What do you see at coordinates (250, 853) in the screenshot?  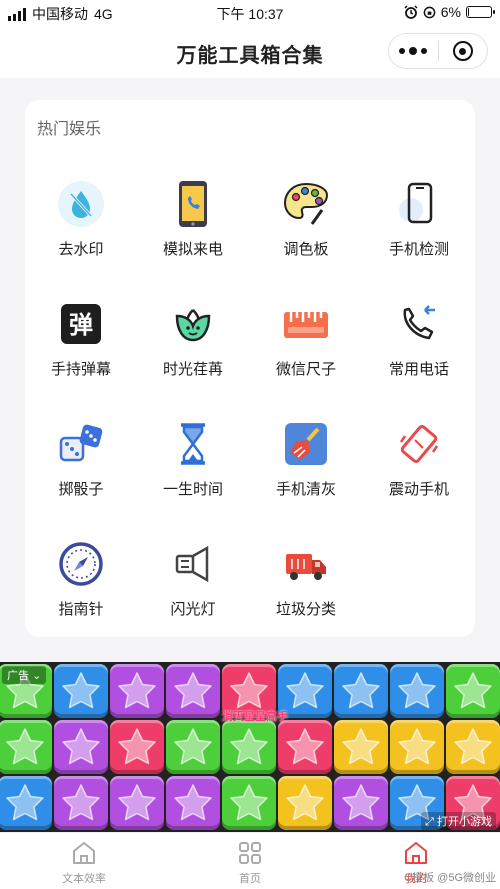 I see `grid-icon` at bounding box center [250, 853].